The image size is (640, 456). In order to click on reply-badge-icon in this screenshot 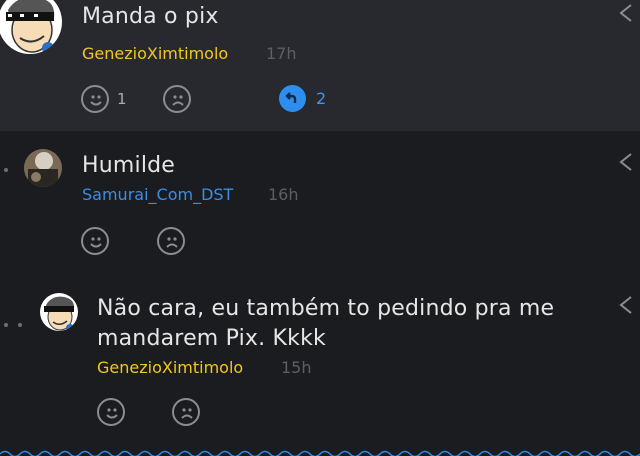, I will do `click(292, 98)`.